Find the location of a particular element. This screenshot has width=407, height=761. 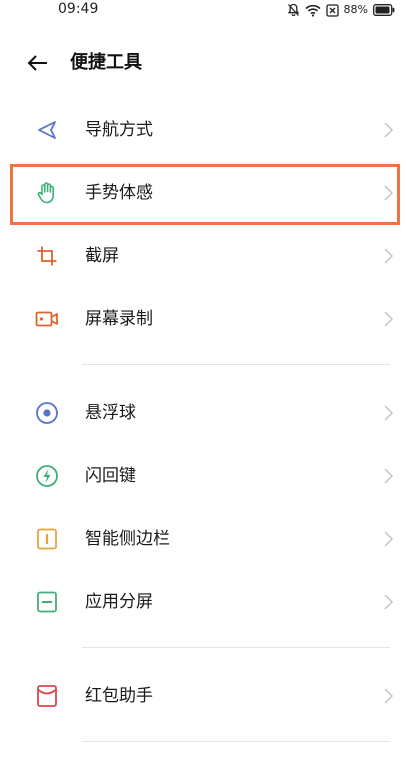

back-button is located at coordinates (38, 63).